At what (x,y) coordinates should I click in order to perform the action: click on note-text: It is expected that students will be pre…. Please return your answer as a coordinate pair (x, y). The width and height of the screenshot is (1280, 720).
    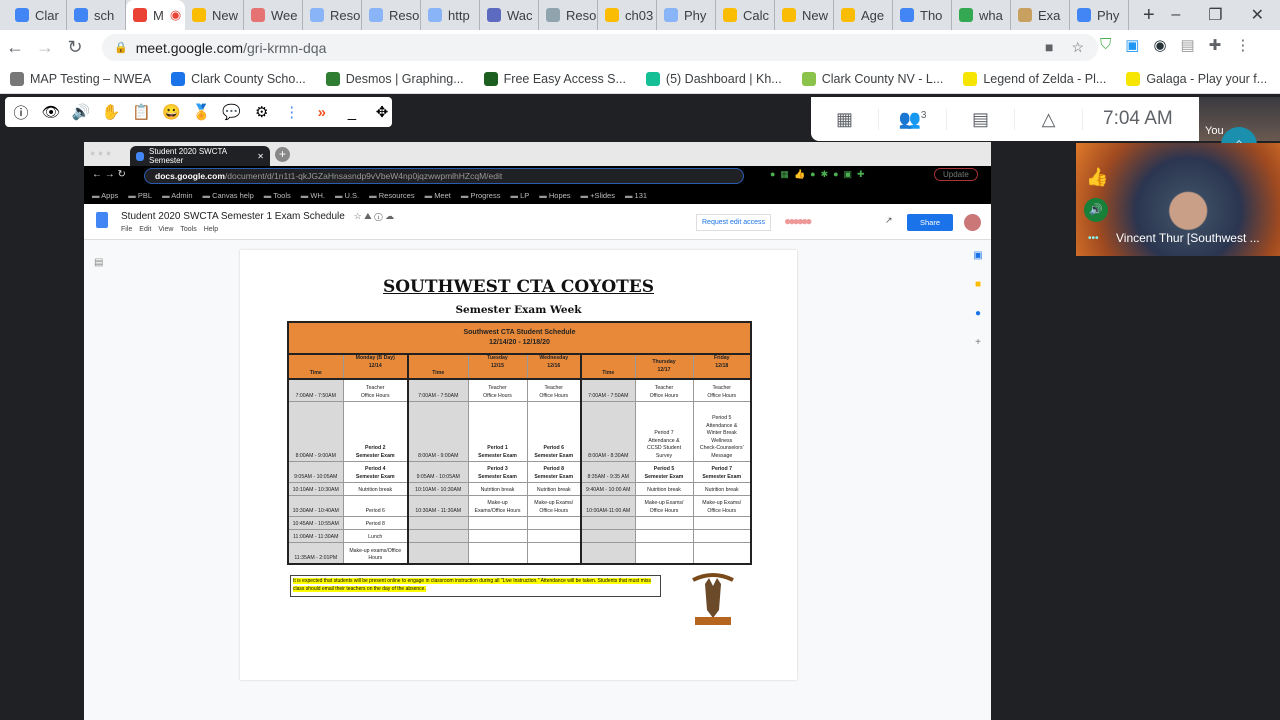
    Looking at the image, I should click on (472, 585).